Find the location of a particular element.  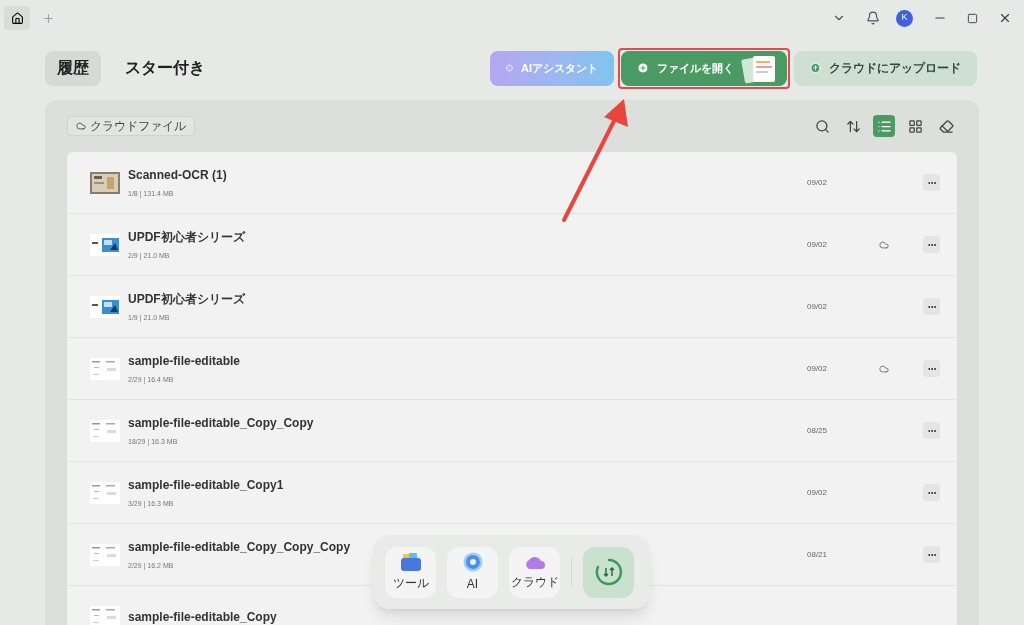

search-icon is located at coordinates (822, 126).